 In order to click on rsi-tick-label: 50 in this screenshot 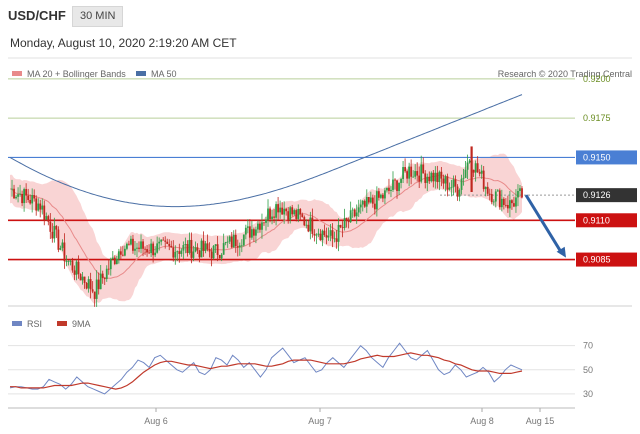, I will do `click(588, 370)`.